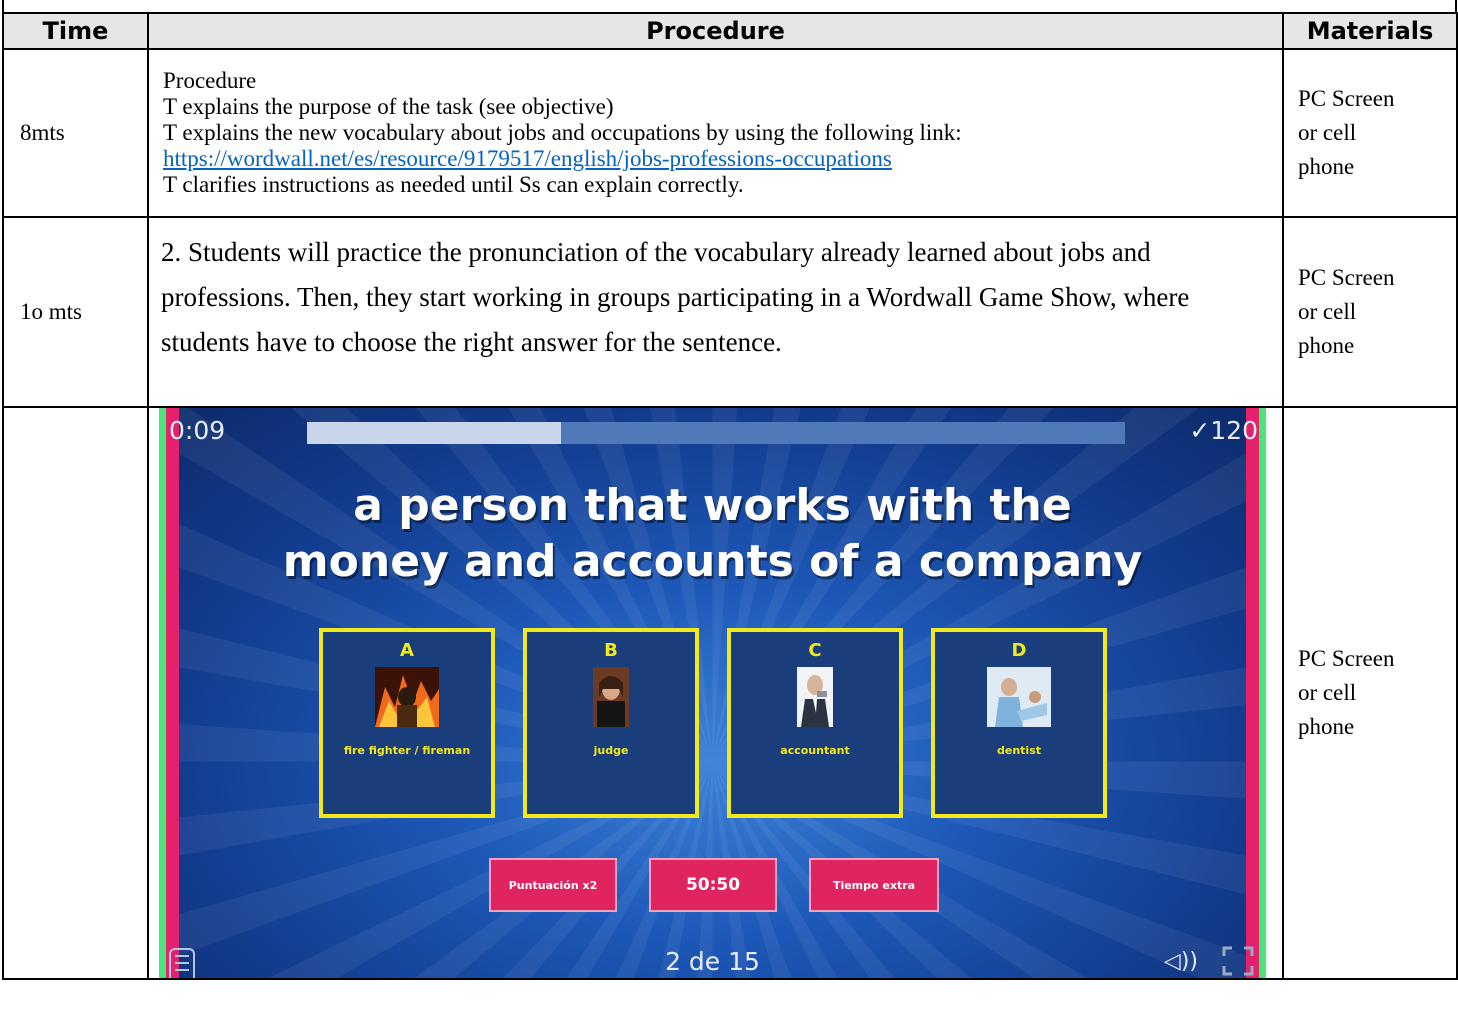 The height and width of the screenshot is (1017, 1458). What do you see at coordinates (815, 650) in the screenshot?
I see `answer-letter: C` at bounding box center [815, 650].